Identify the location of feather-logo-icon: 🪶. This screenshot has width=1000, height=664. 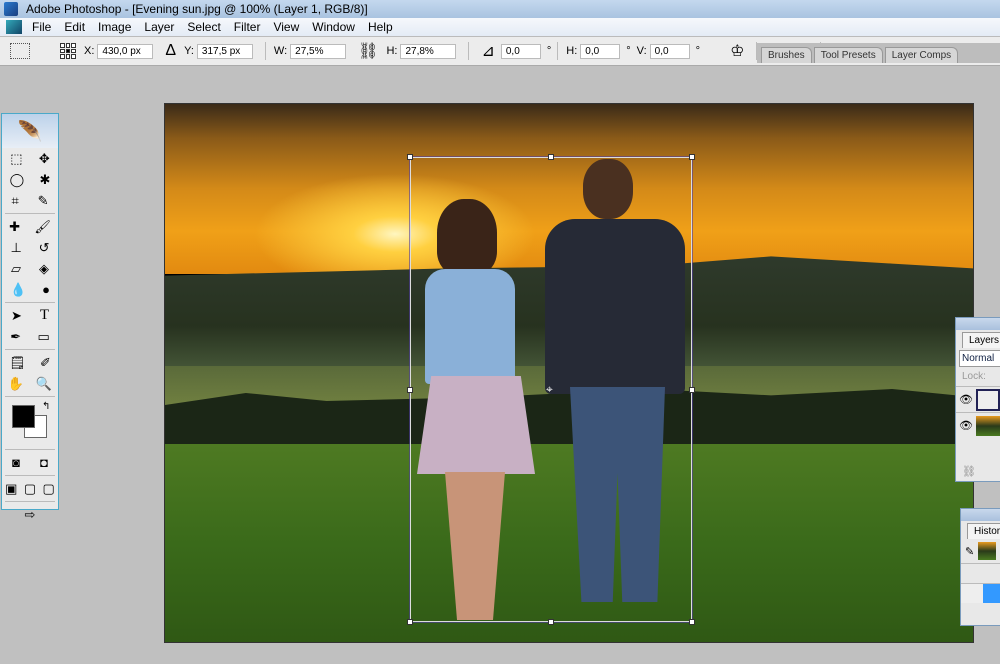
(30, 131).